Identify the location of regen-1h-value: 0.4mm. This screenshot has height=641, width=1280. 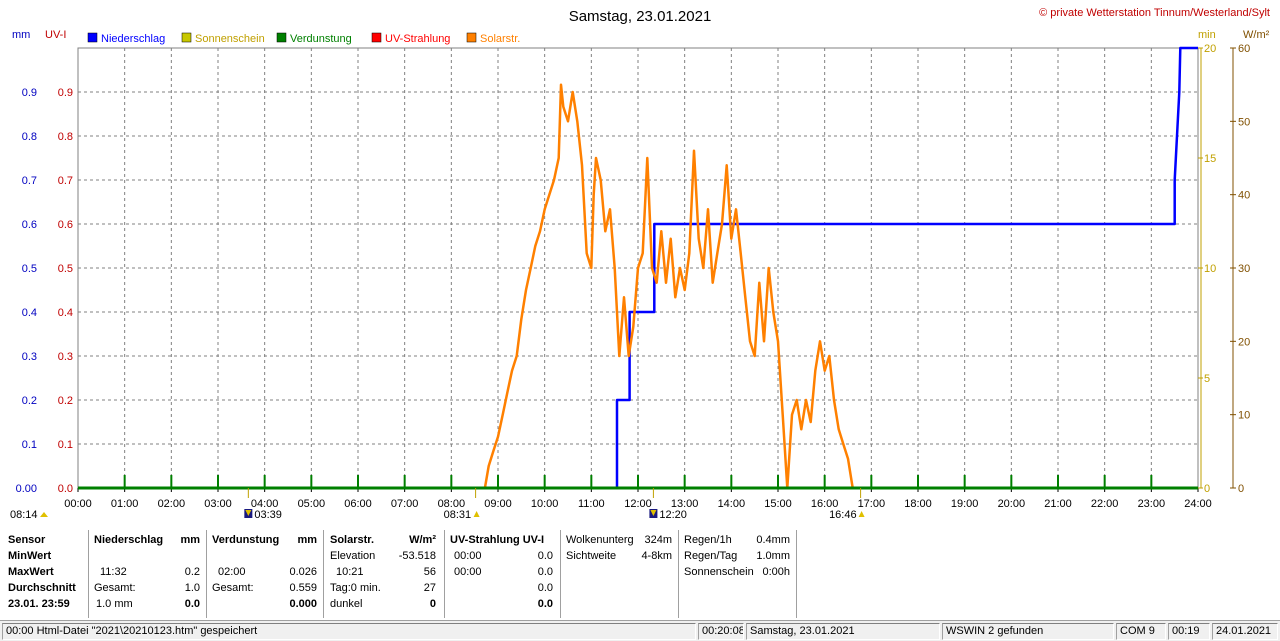
(773, 540).